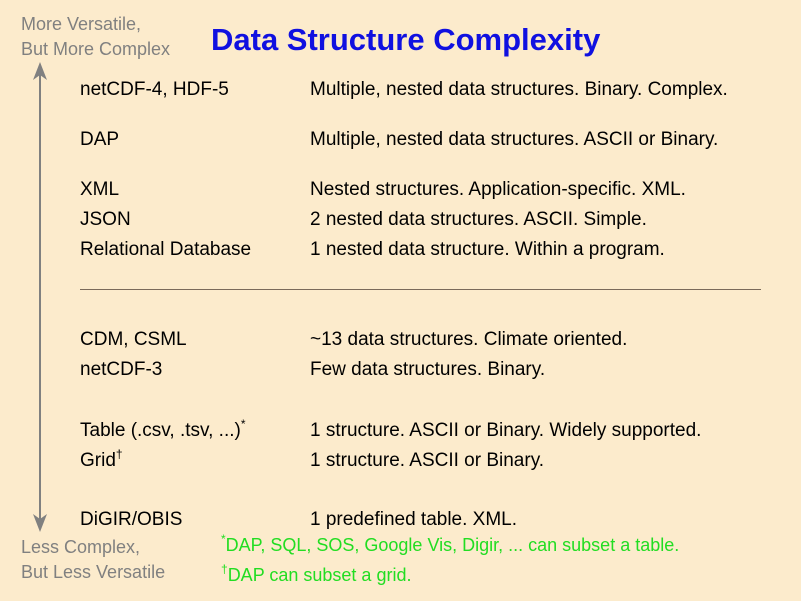  I want to click on format-name: DAP, so click(100, 139).